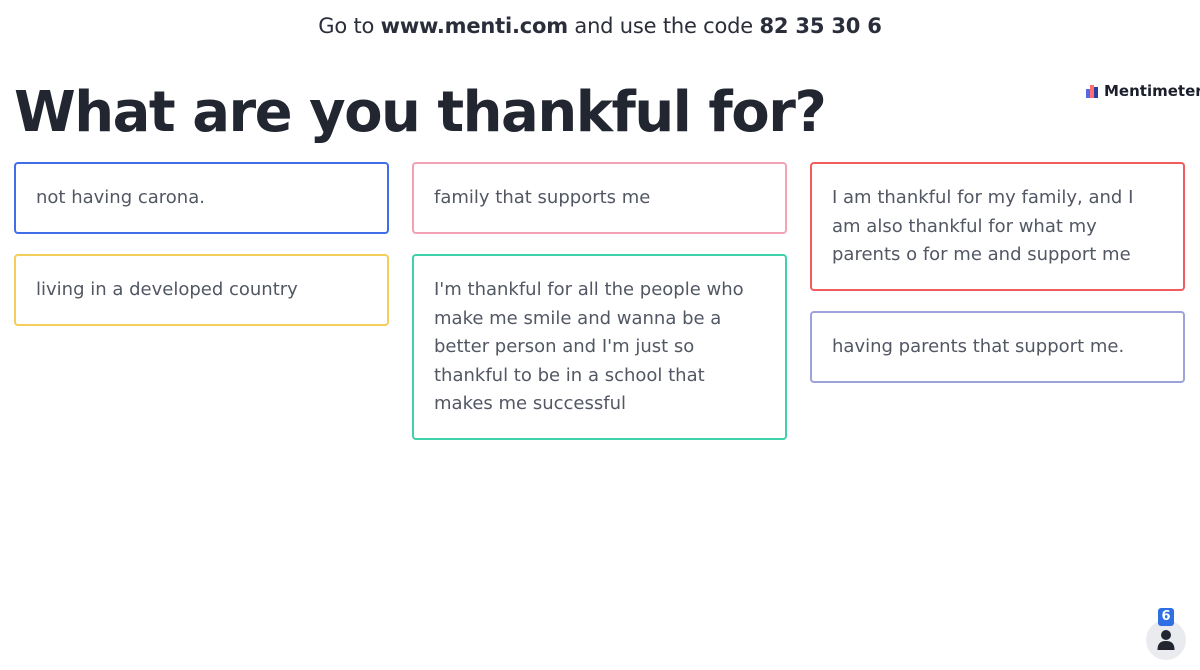 Image resolution: width=1200 pixels, height=670 pixels. Describe the element at coordinates (349, 26) in the screenshot. I see `join-prefix: Go to` at that location.